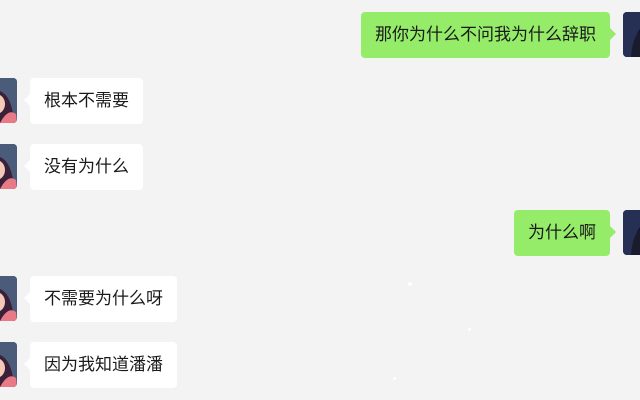  What do you see at coordinates (83, 167) in the screenshot?
I see `received-message-bubble: 没有为什么` at bounding box center [83, 167].